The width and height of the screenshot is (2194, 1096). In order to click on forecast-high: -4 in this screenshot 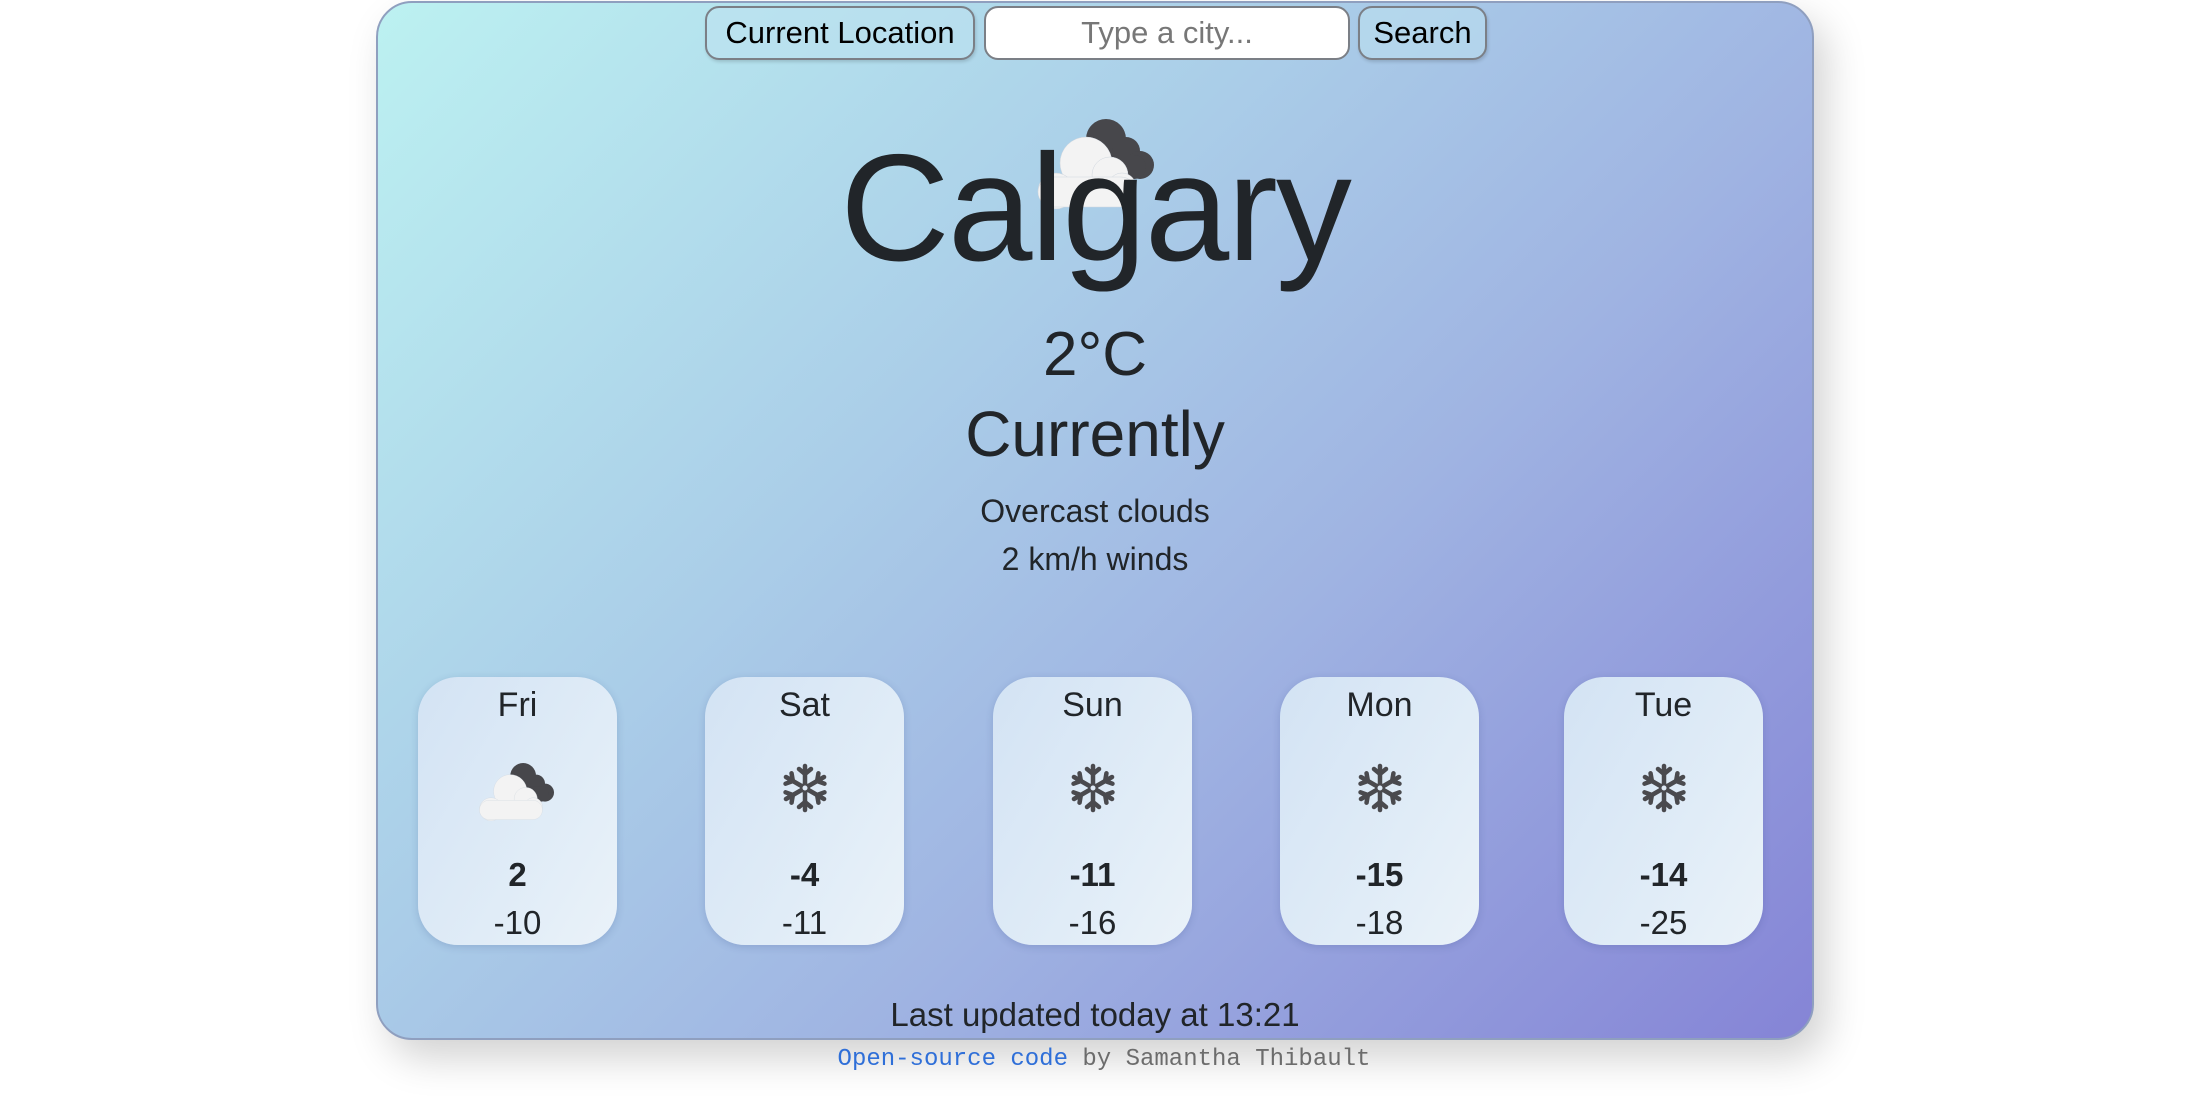, I will do `click(804, 874)`.